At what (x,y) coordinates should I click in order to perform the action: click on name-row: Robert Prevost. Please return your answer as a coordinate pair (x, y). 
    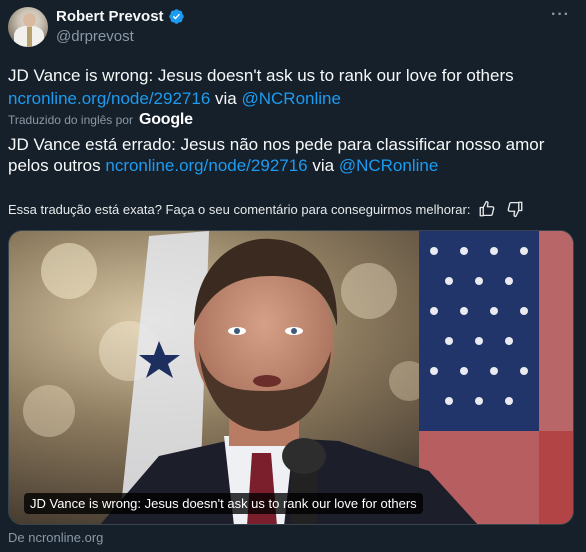
    Looking at the image, I should click on (120, 16).